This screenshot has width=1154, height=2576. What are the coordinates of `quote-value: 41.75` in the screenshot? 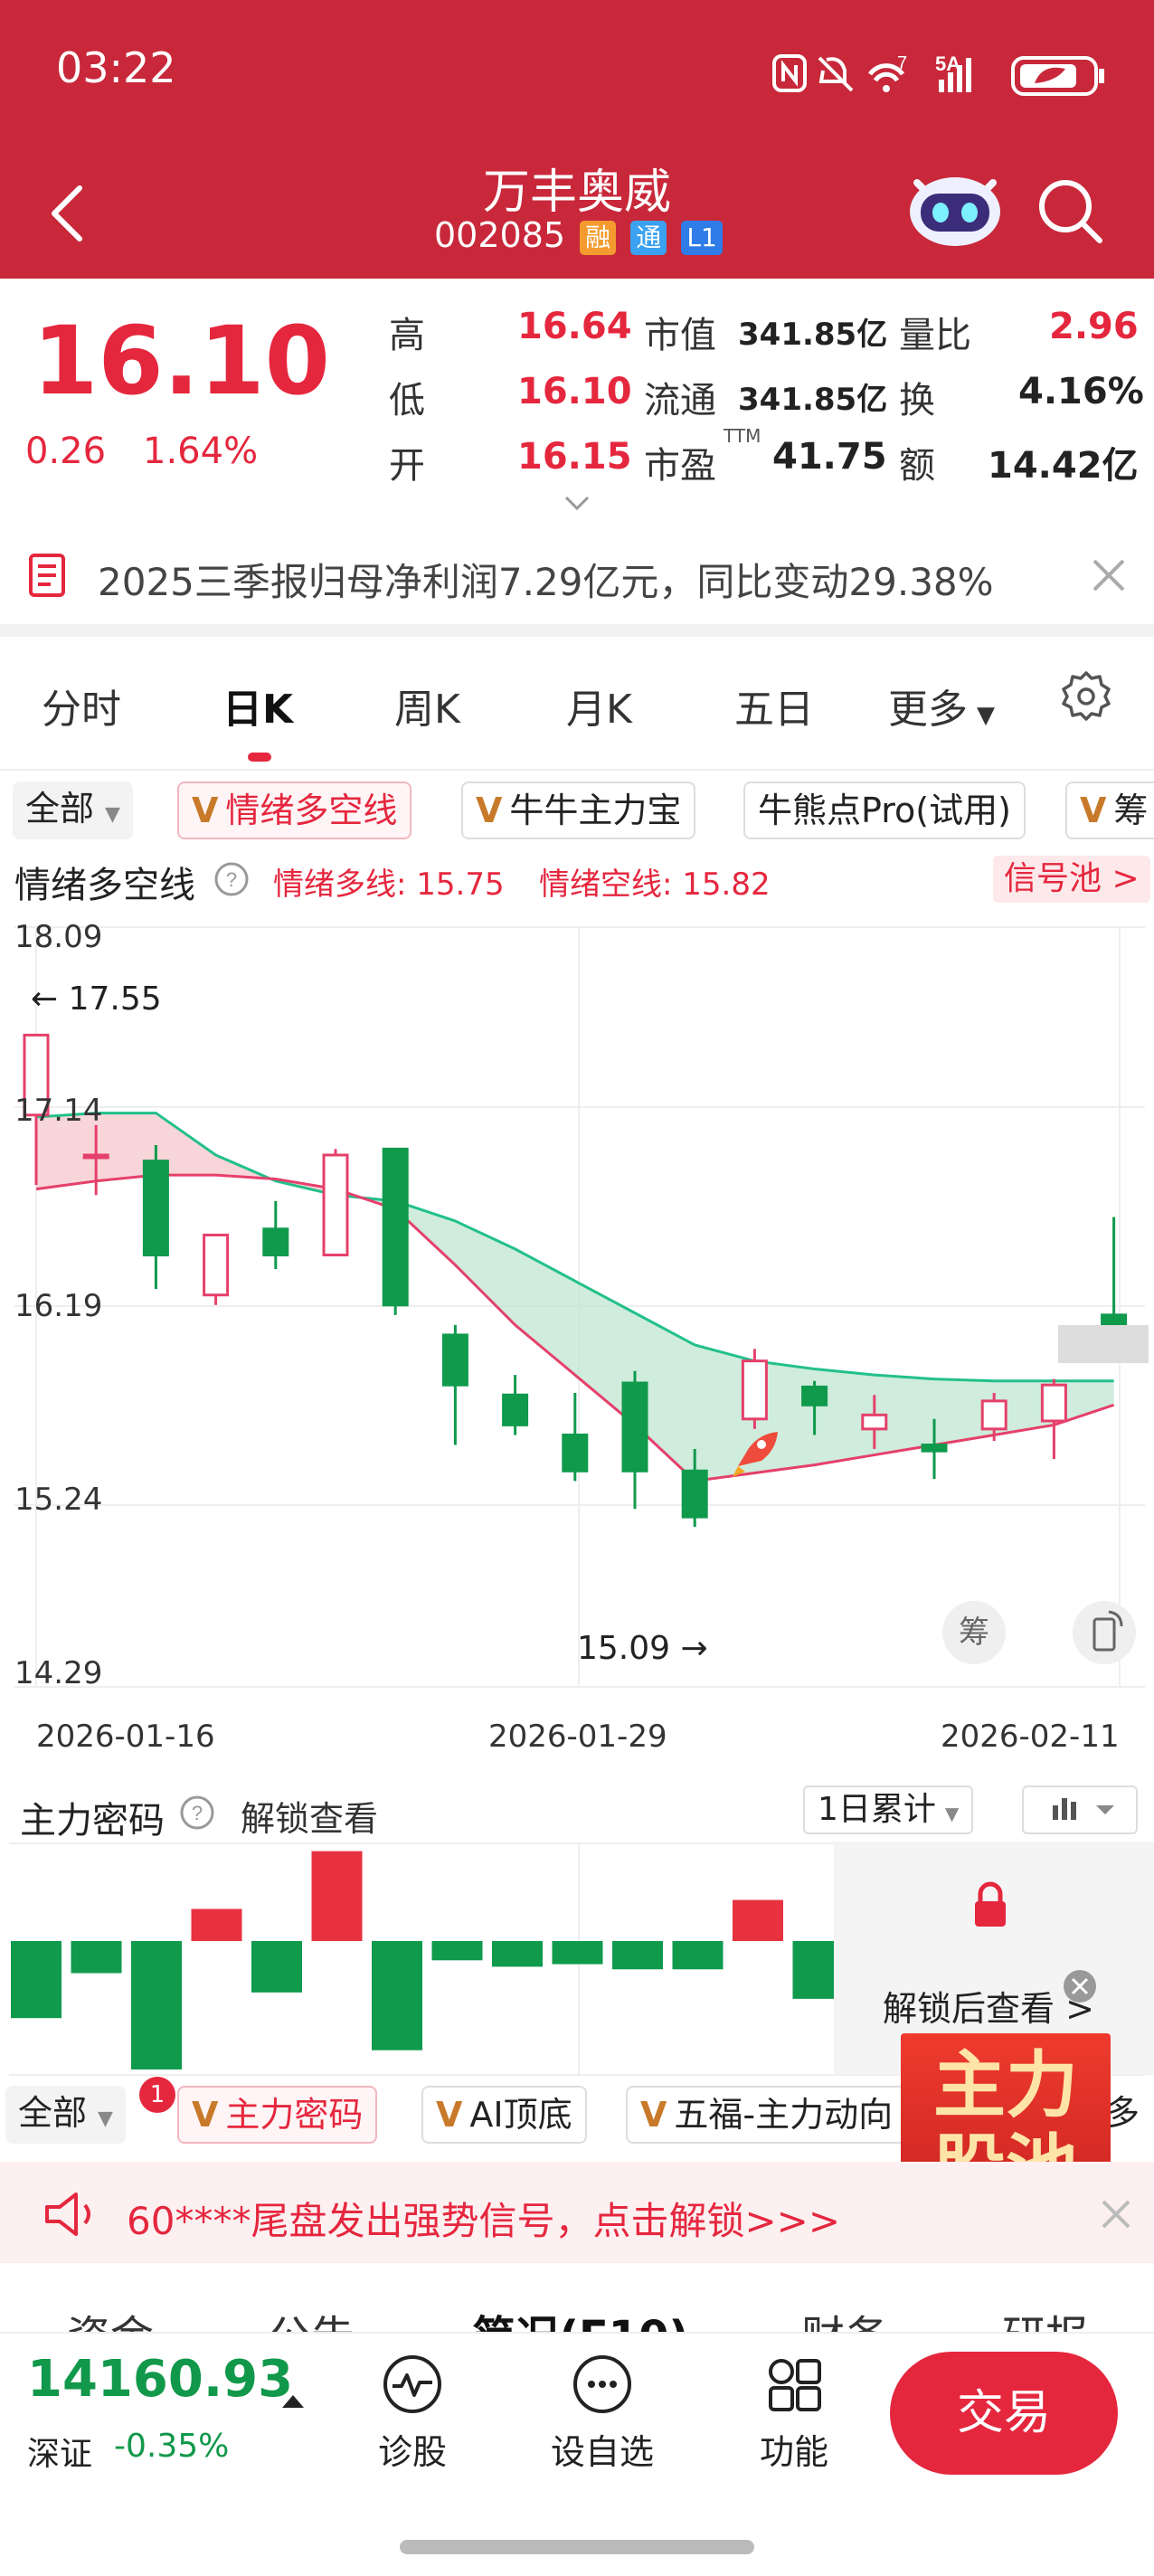 It's located at (829, 457).